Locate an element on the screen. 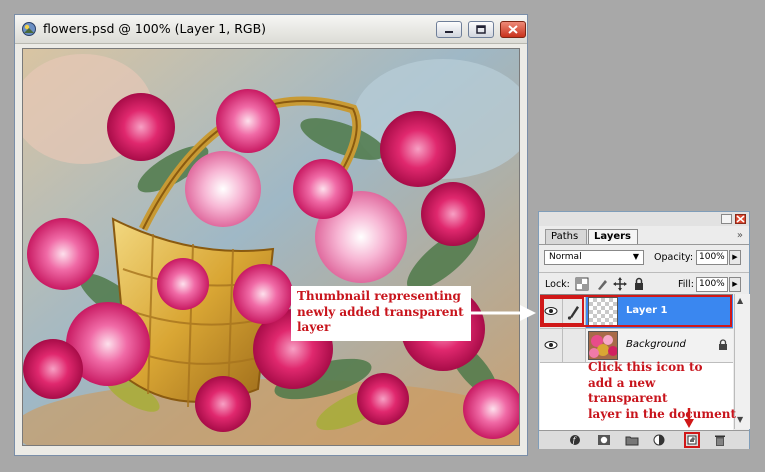  tab-layers: Layers is located at coordinates (613, 236).